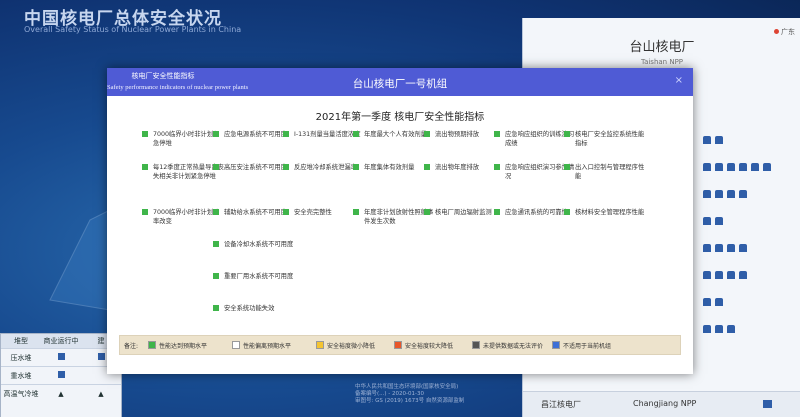  What do you see at coordinates (236, 345) in the screenshot?
I see `legend-swatch-white` at bounding box center [236, 345].